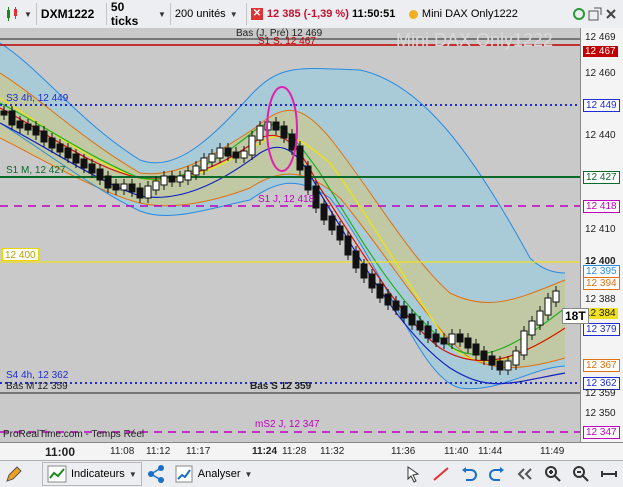  I want to click on detach-window-icon, so click(595, 14).